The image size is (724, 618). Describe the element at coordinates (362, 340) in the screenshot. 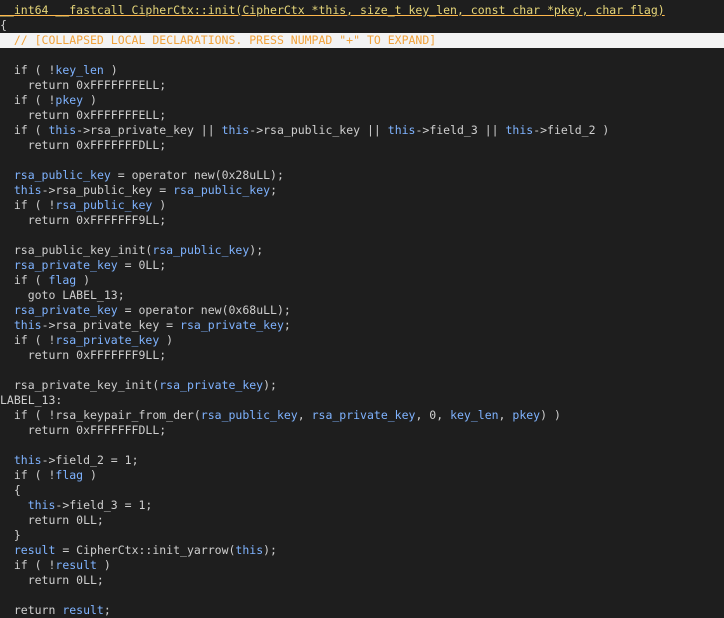

I see `code-line-if-priv: if ( !rsa_private_key )` at that location.